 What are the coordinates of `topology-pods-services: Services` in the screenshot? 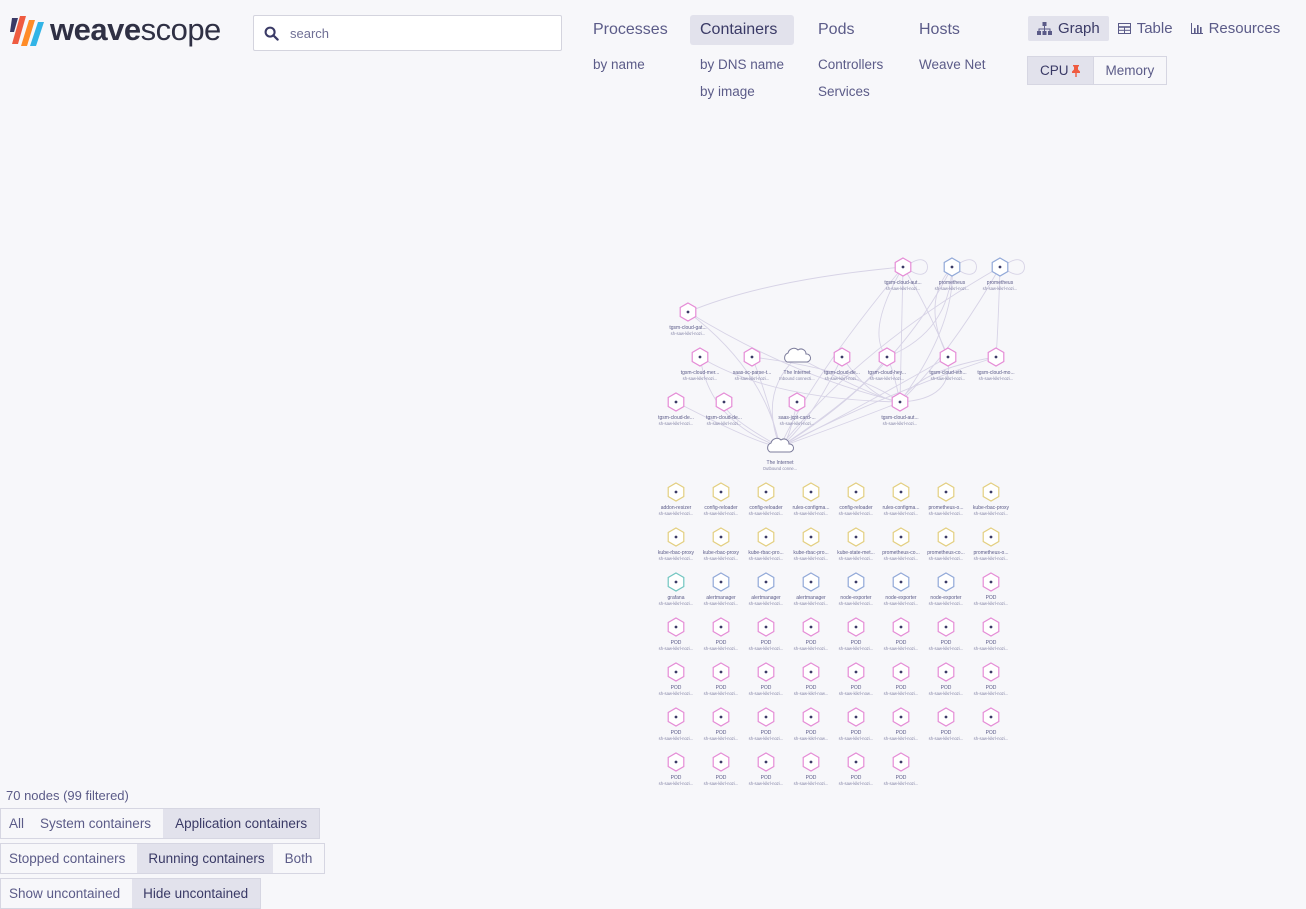 It's located at (850, 91).